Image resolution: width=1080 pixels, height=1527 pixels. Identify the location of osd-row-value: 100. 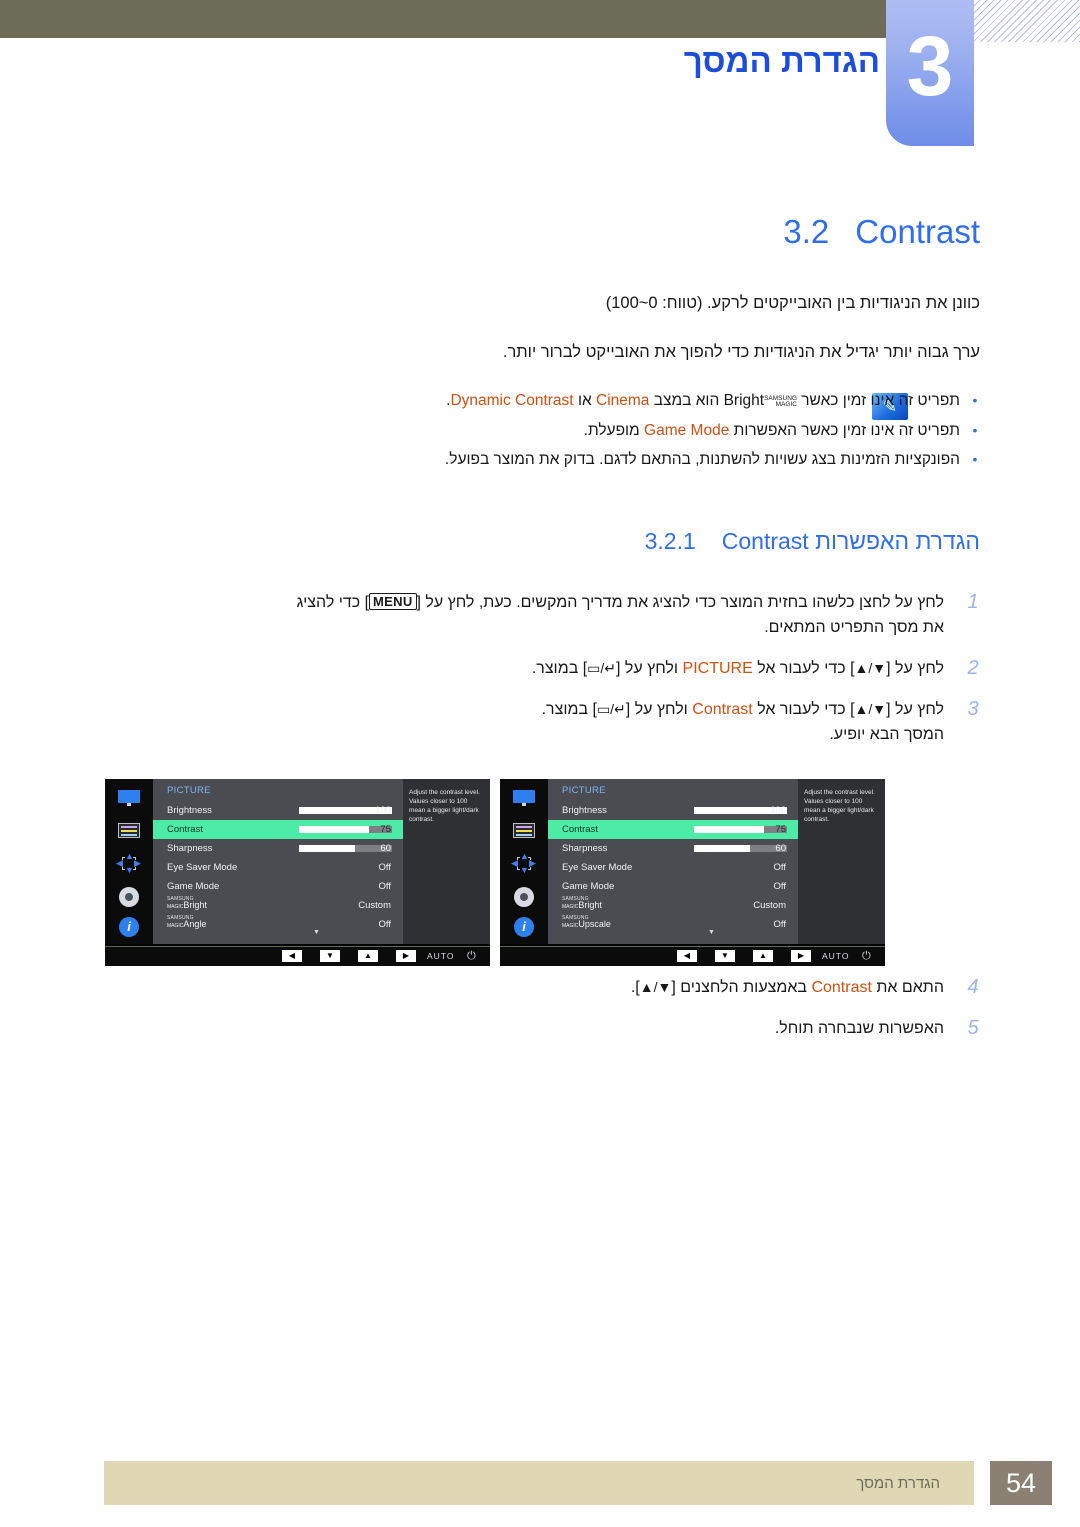
(383, 810).